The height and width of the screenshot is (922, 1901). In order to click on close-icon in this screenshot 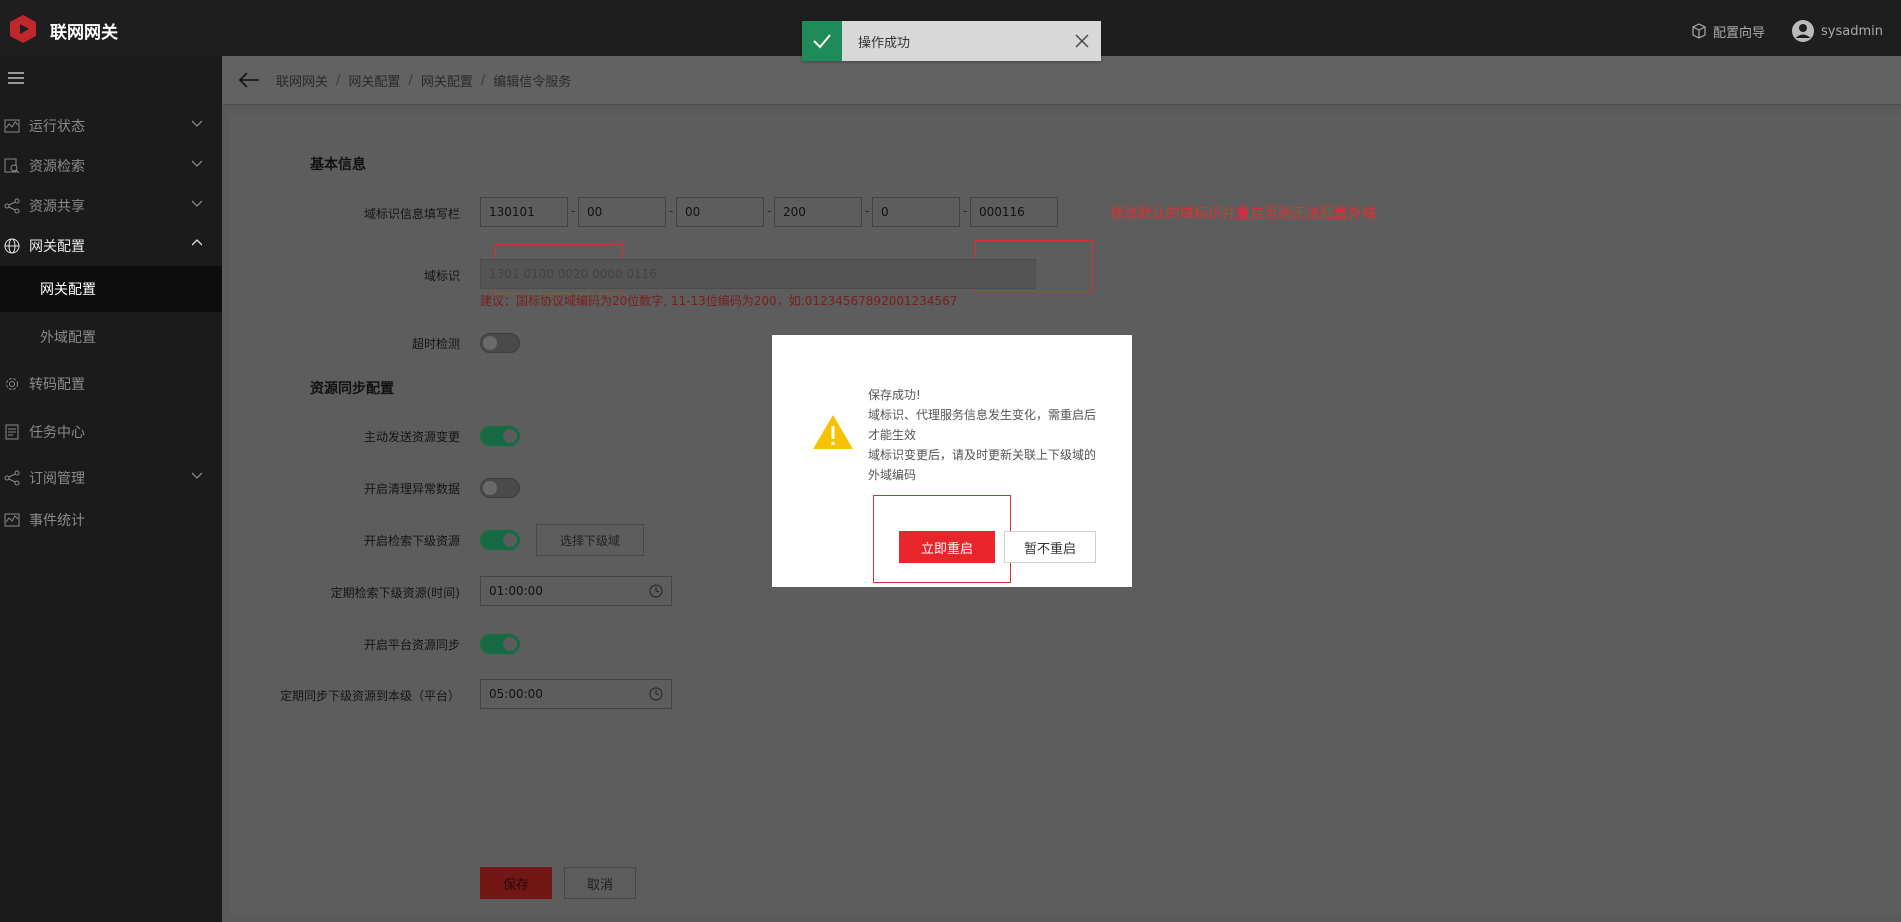, I will do `click(1082, 41)`.